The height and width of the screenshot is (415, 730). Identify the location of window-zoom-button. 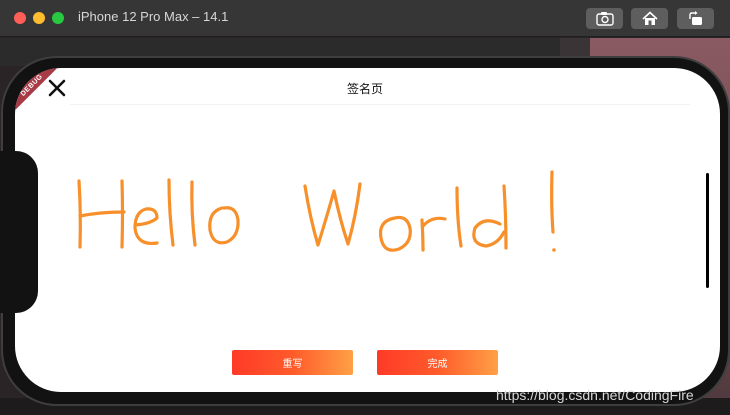
(58, 18).